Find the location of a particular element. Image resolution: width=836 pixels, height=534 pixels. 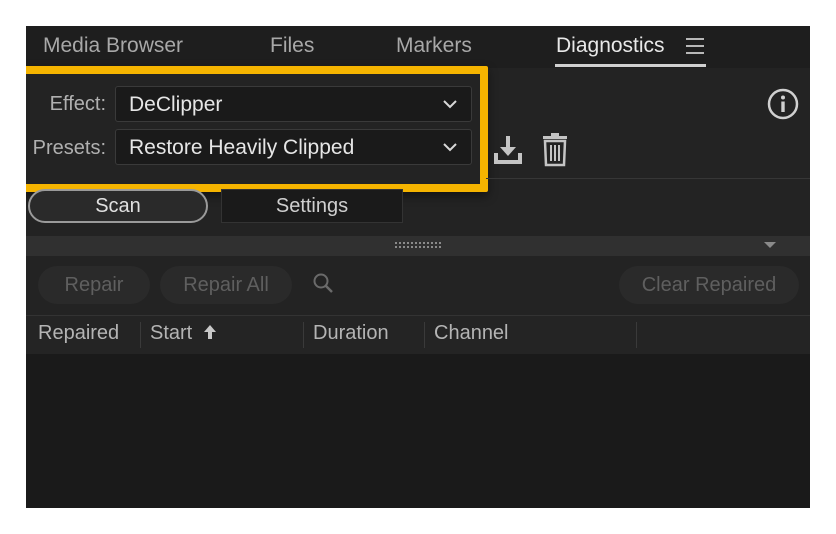

panel-tab-bar: Media Browser Files Markers Diagnostics is located at coordinates (418, 47).